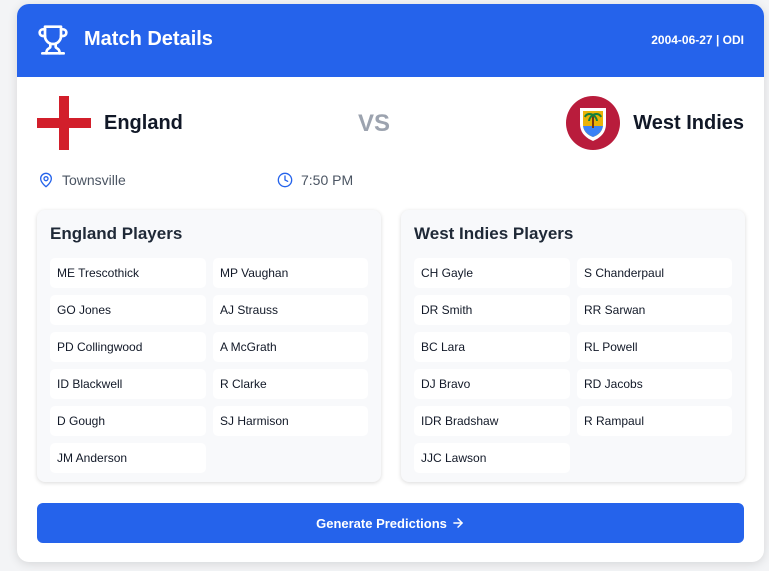 This screenshot has height=571, width=769. I want to click on vs-label: VS, so click(374, 123).